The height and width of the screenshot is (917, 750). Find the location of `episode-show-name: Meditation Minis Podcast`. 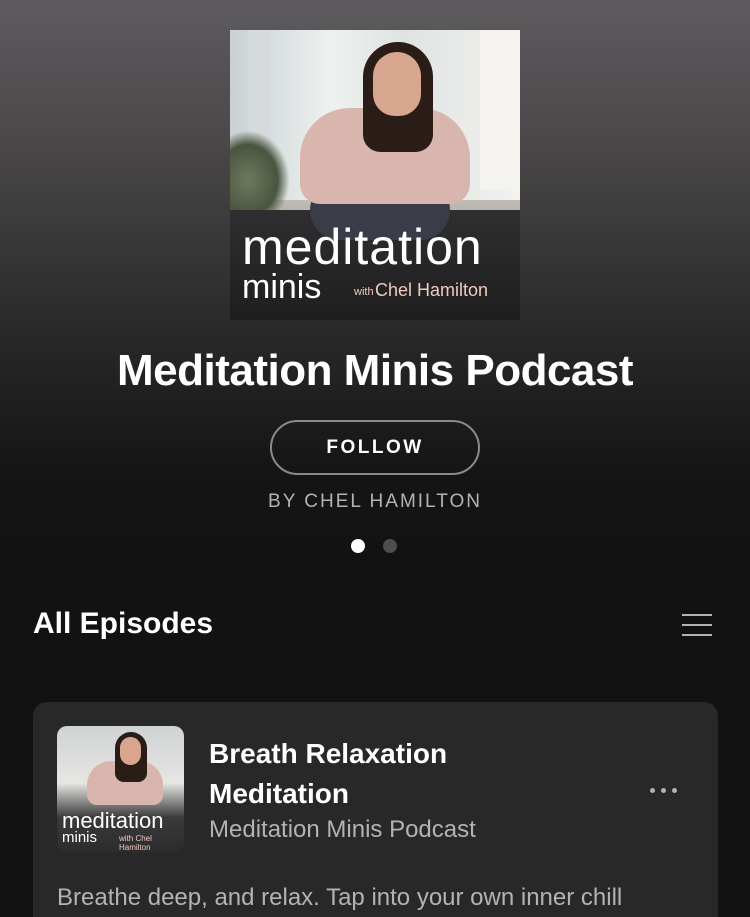

episode-show-name: Meditation Minis Podcast is located at coordinates (342, 829).